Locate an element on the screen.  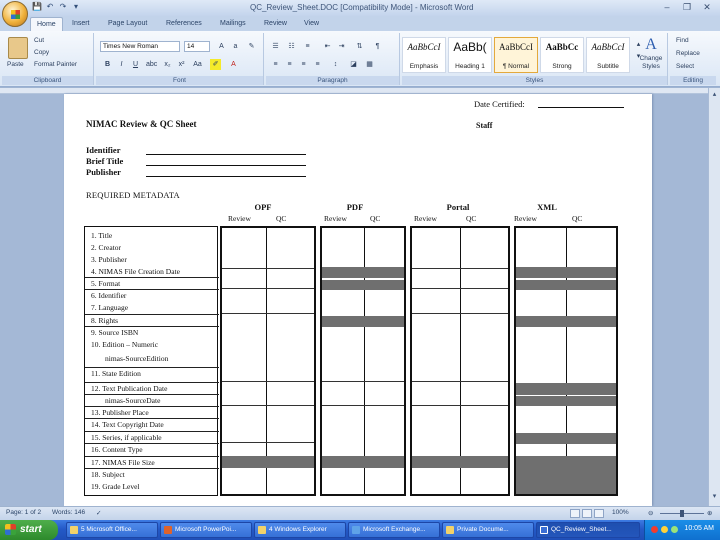
style-strong: AaBbCc Strong is located at coordinates (562, 55).